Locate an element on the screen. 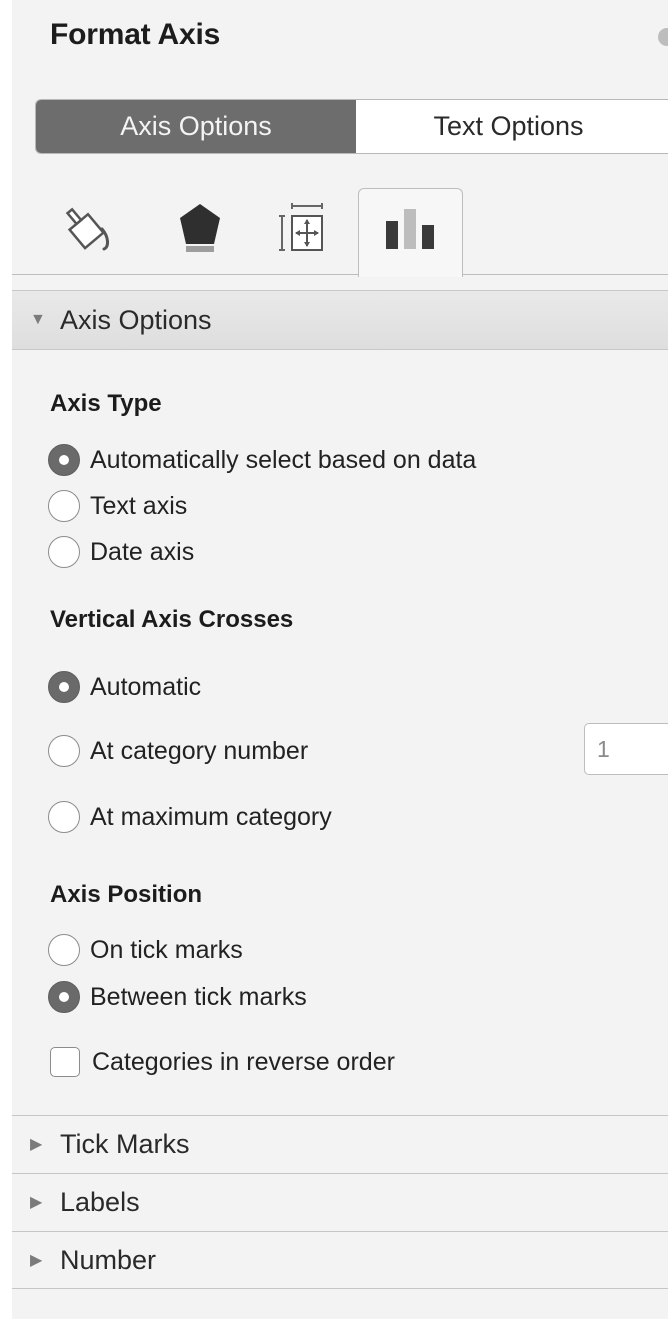  text-options-tab: Text Options is located at coordinates (512, 126).